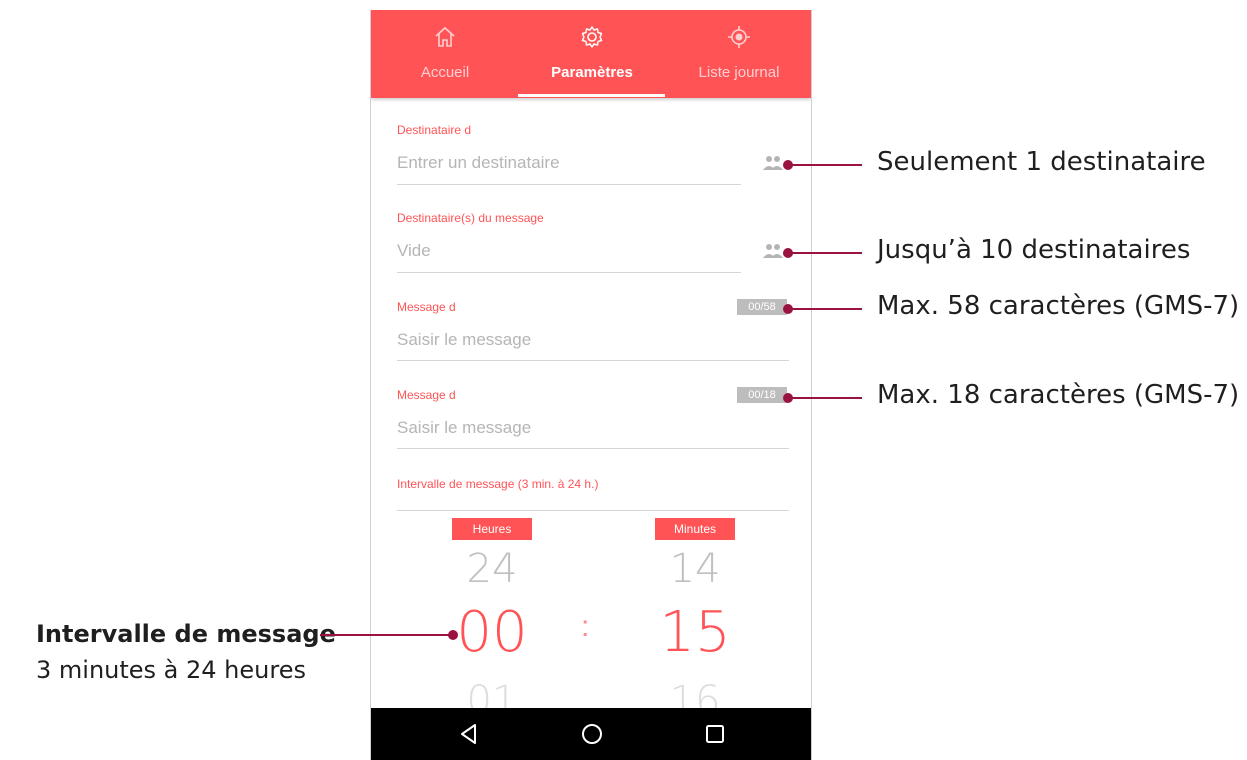 This screenshot has width=1247, height=760. Describe the element at coordinates (464, 340) in the screenshot. I see `message-1-input: Saisir le message` at that location.